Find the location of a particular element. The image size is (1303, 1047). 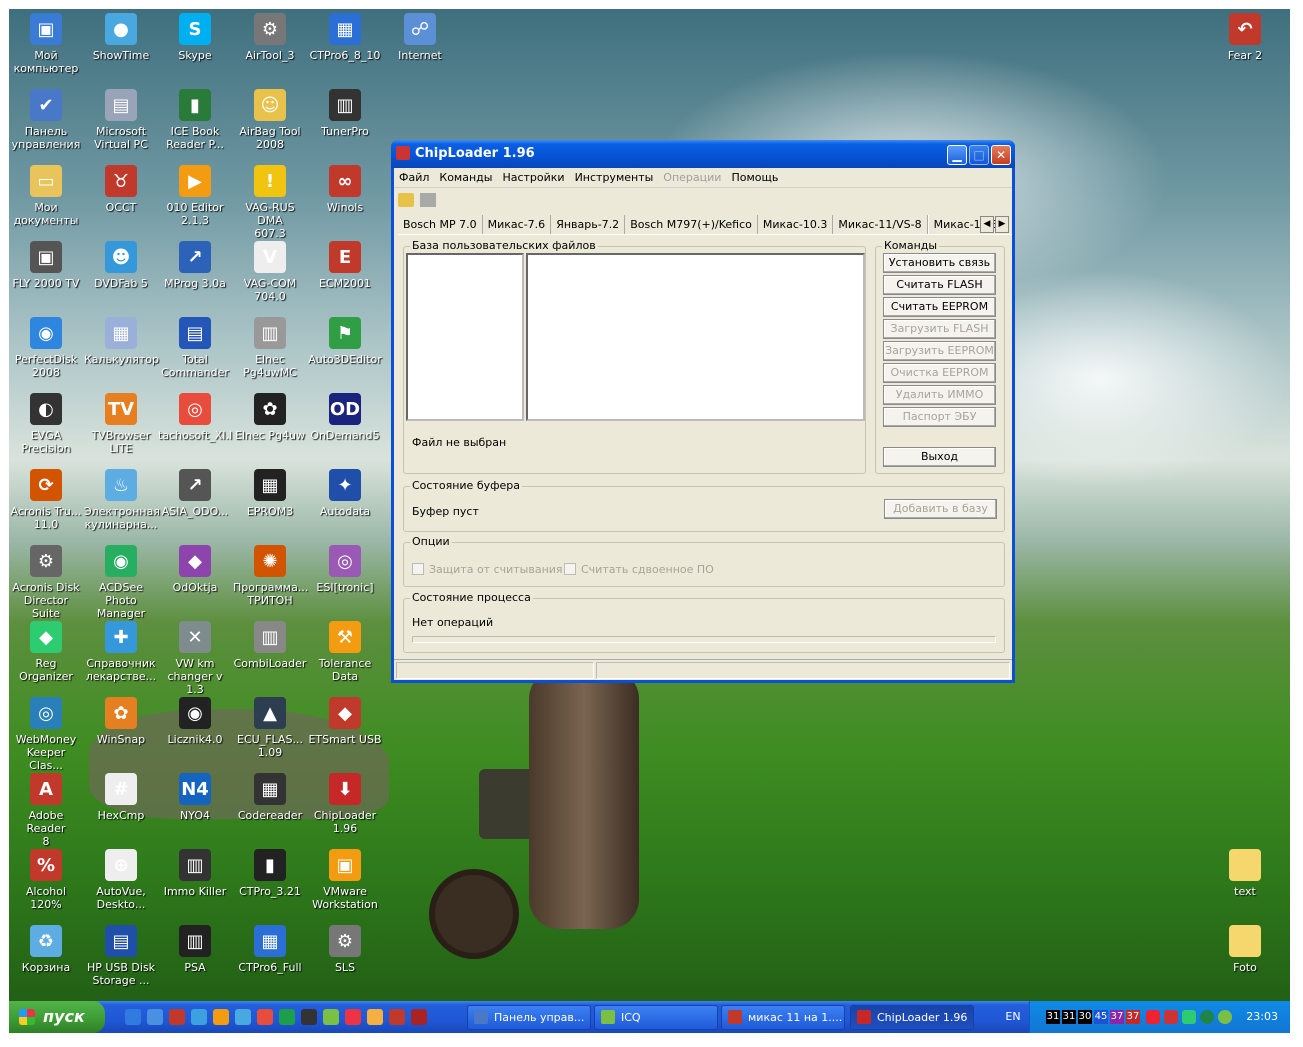

desktop-icon-ctpro: ▦ CTPro6_8_10 is located at coordinates (345, 37).